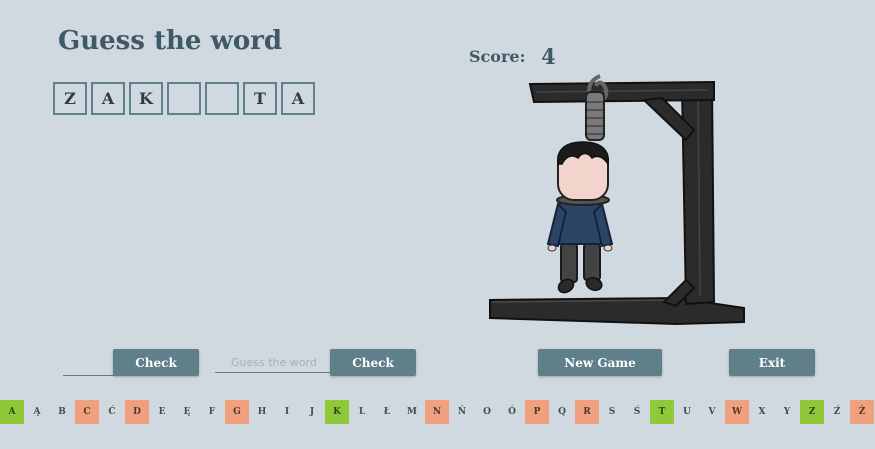 The width and height of the screenshot is (875, 449). Describe the element at coordinates (762, 412) in the screenshot. I see `letter-key-30: X` at that location.